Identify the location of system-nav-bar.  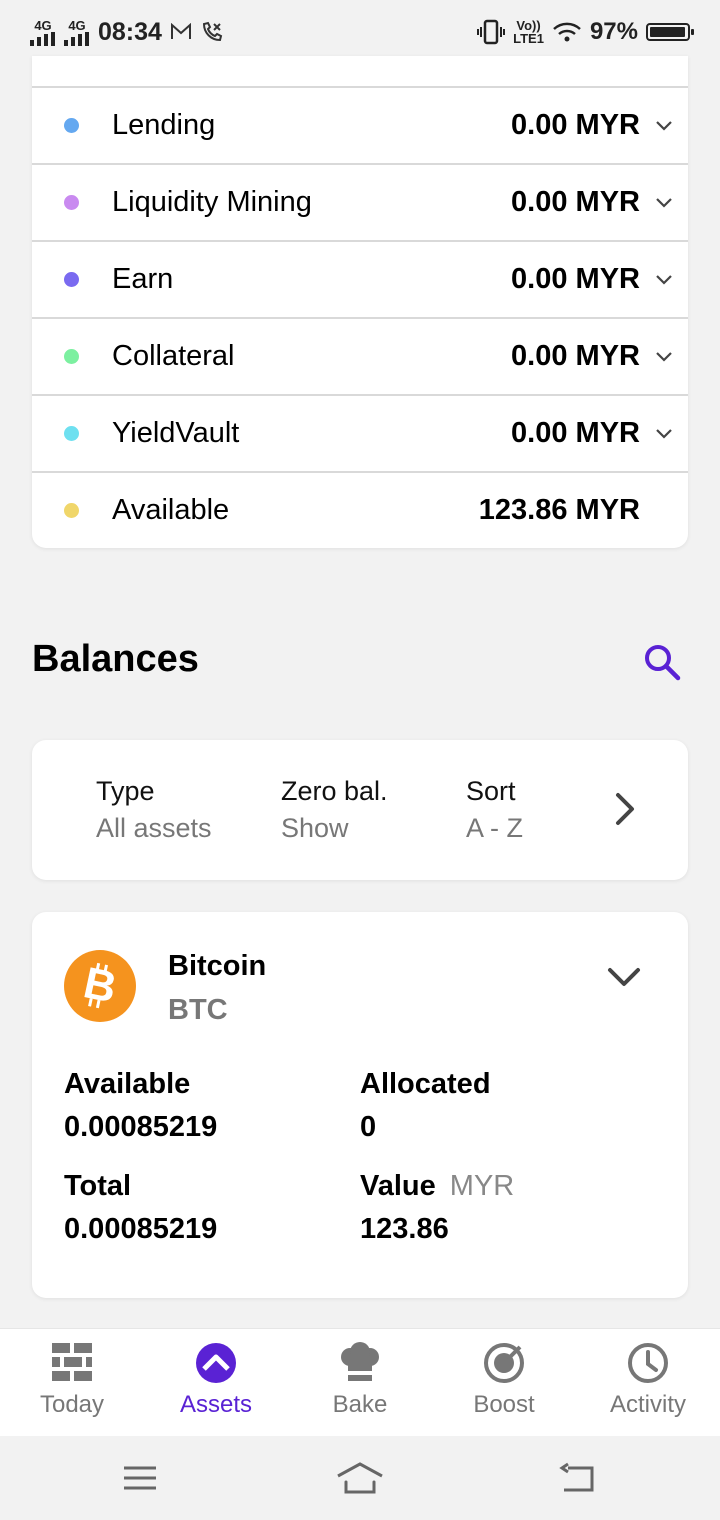
(360, 1478).